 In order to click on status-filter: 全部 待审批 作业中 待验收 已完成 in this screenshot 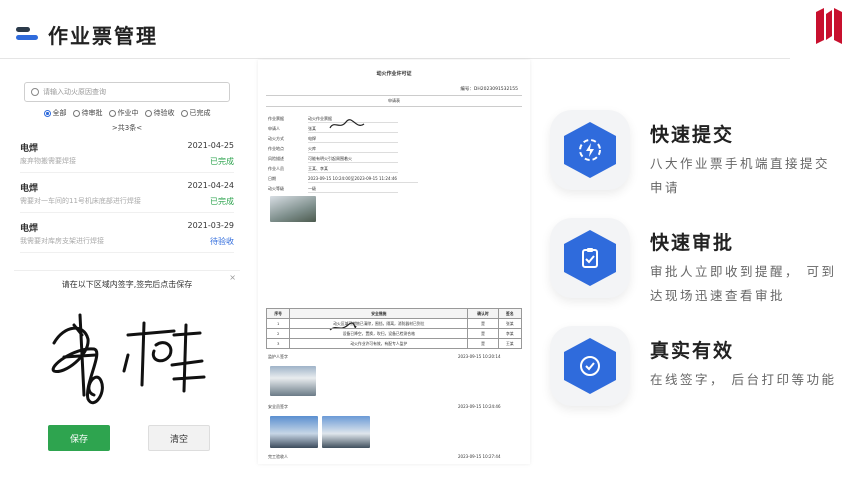, I will do `click(127, 113)`.